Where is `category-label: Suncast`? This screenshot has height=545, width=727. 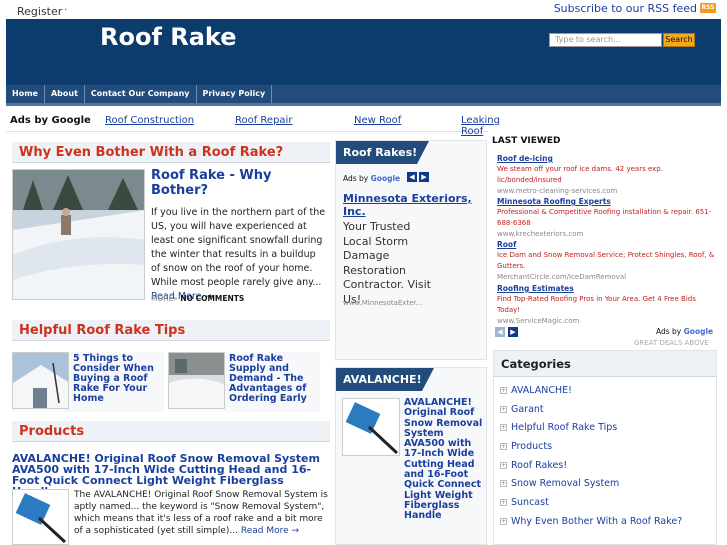
category-label: Suncast is located at coordinates (530, 502).